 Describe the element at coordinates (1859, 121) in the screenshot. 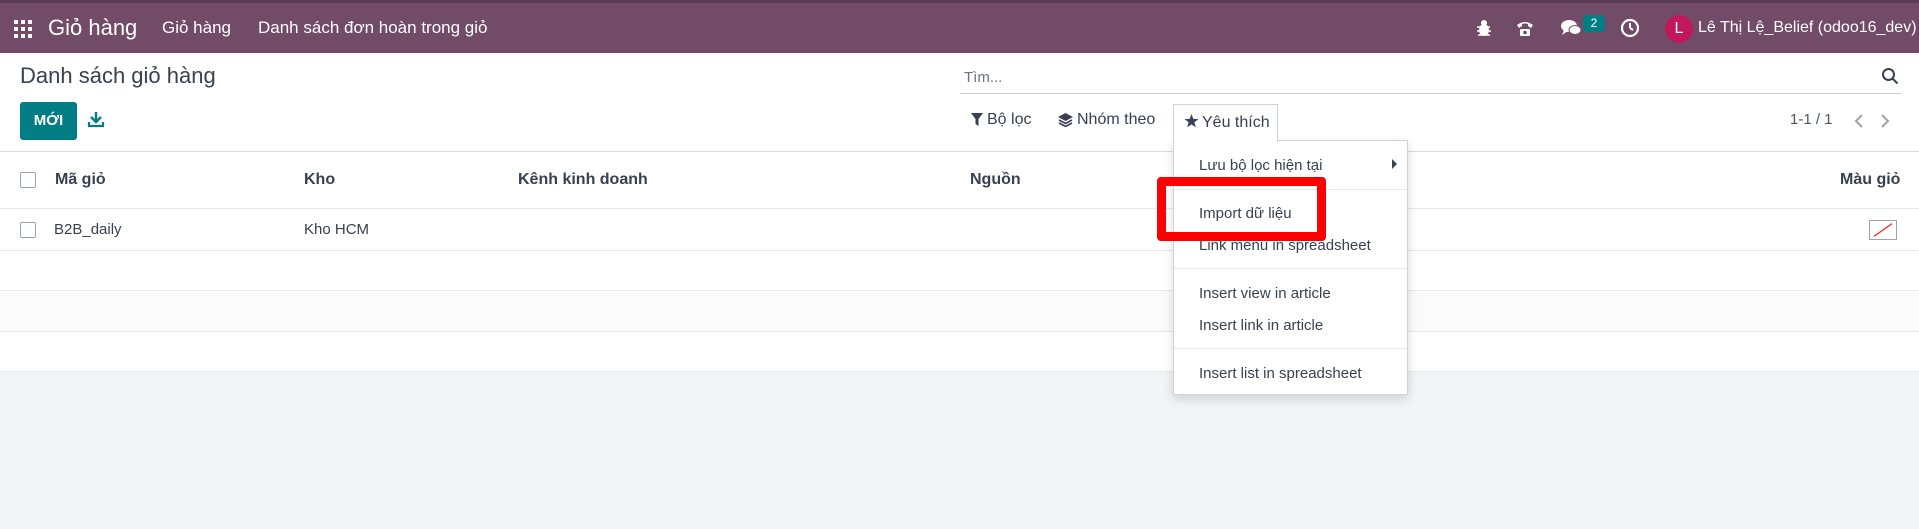

I see `pager-prev-icon` at that location.